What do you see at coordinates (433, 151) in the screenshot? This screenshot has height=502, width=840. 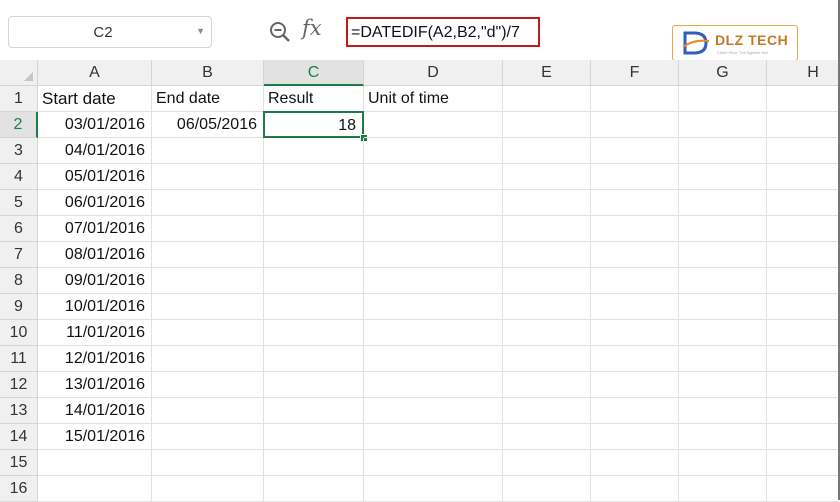 I see `cell-d3` at bounding box center [433, 151].